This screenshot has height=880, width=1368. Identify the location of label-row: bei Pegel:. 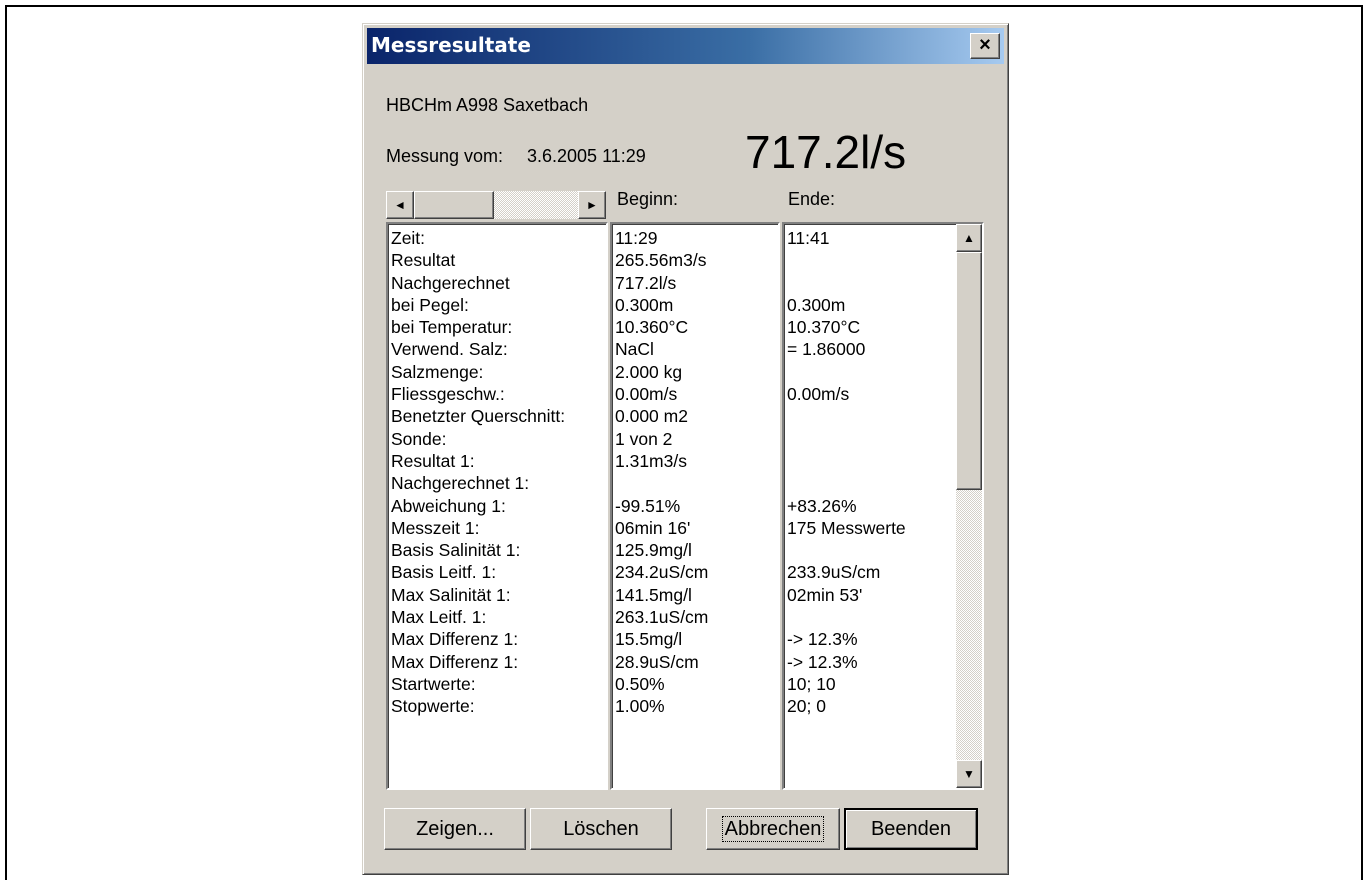
(430, 304).